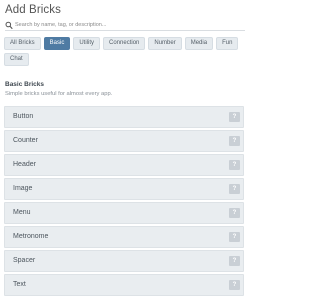  I want to click on brick-label: Spacer, so click(24, 261).